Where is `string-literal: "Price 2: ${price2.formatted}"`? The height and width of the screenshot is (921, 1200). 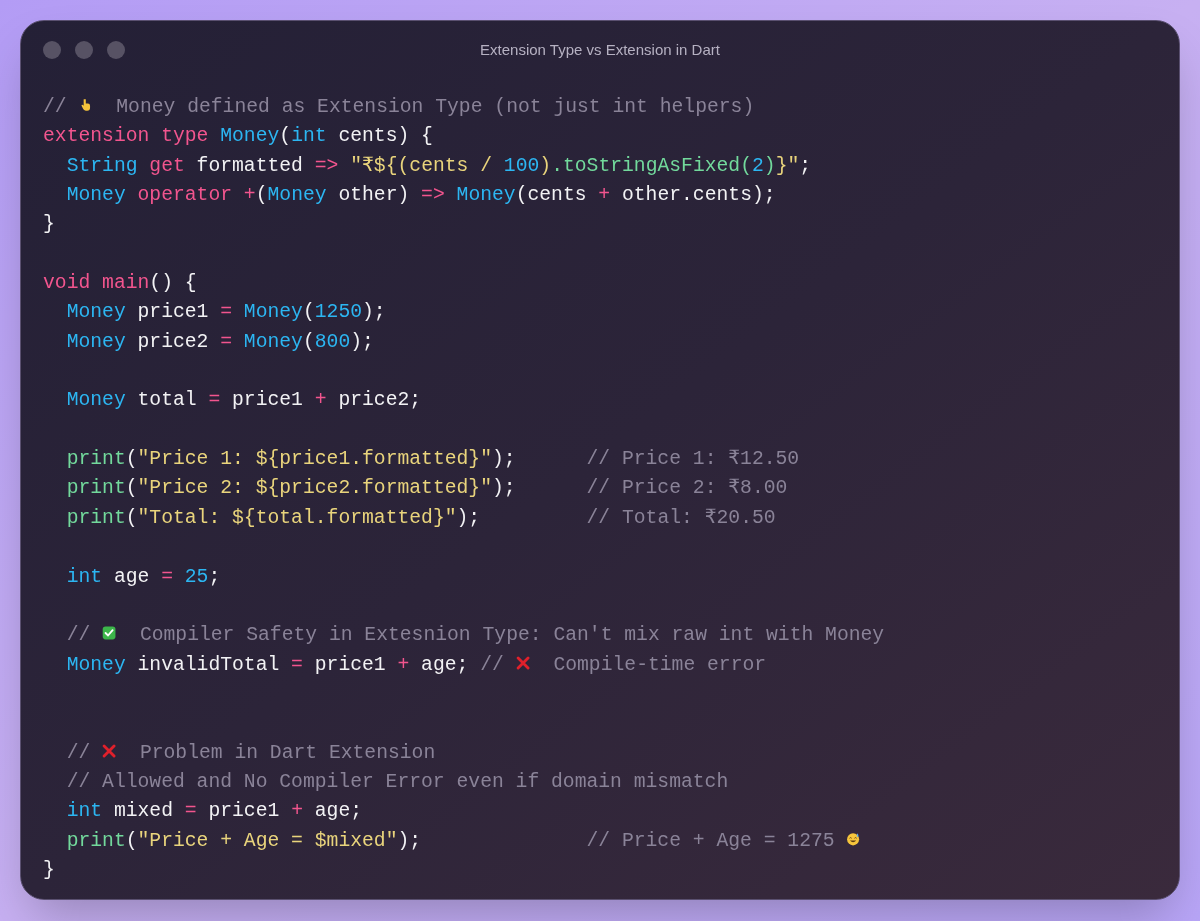 string-literal: "Price 2: ${price2.formatted}" is located at coordinates (314, 488).